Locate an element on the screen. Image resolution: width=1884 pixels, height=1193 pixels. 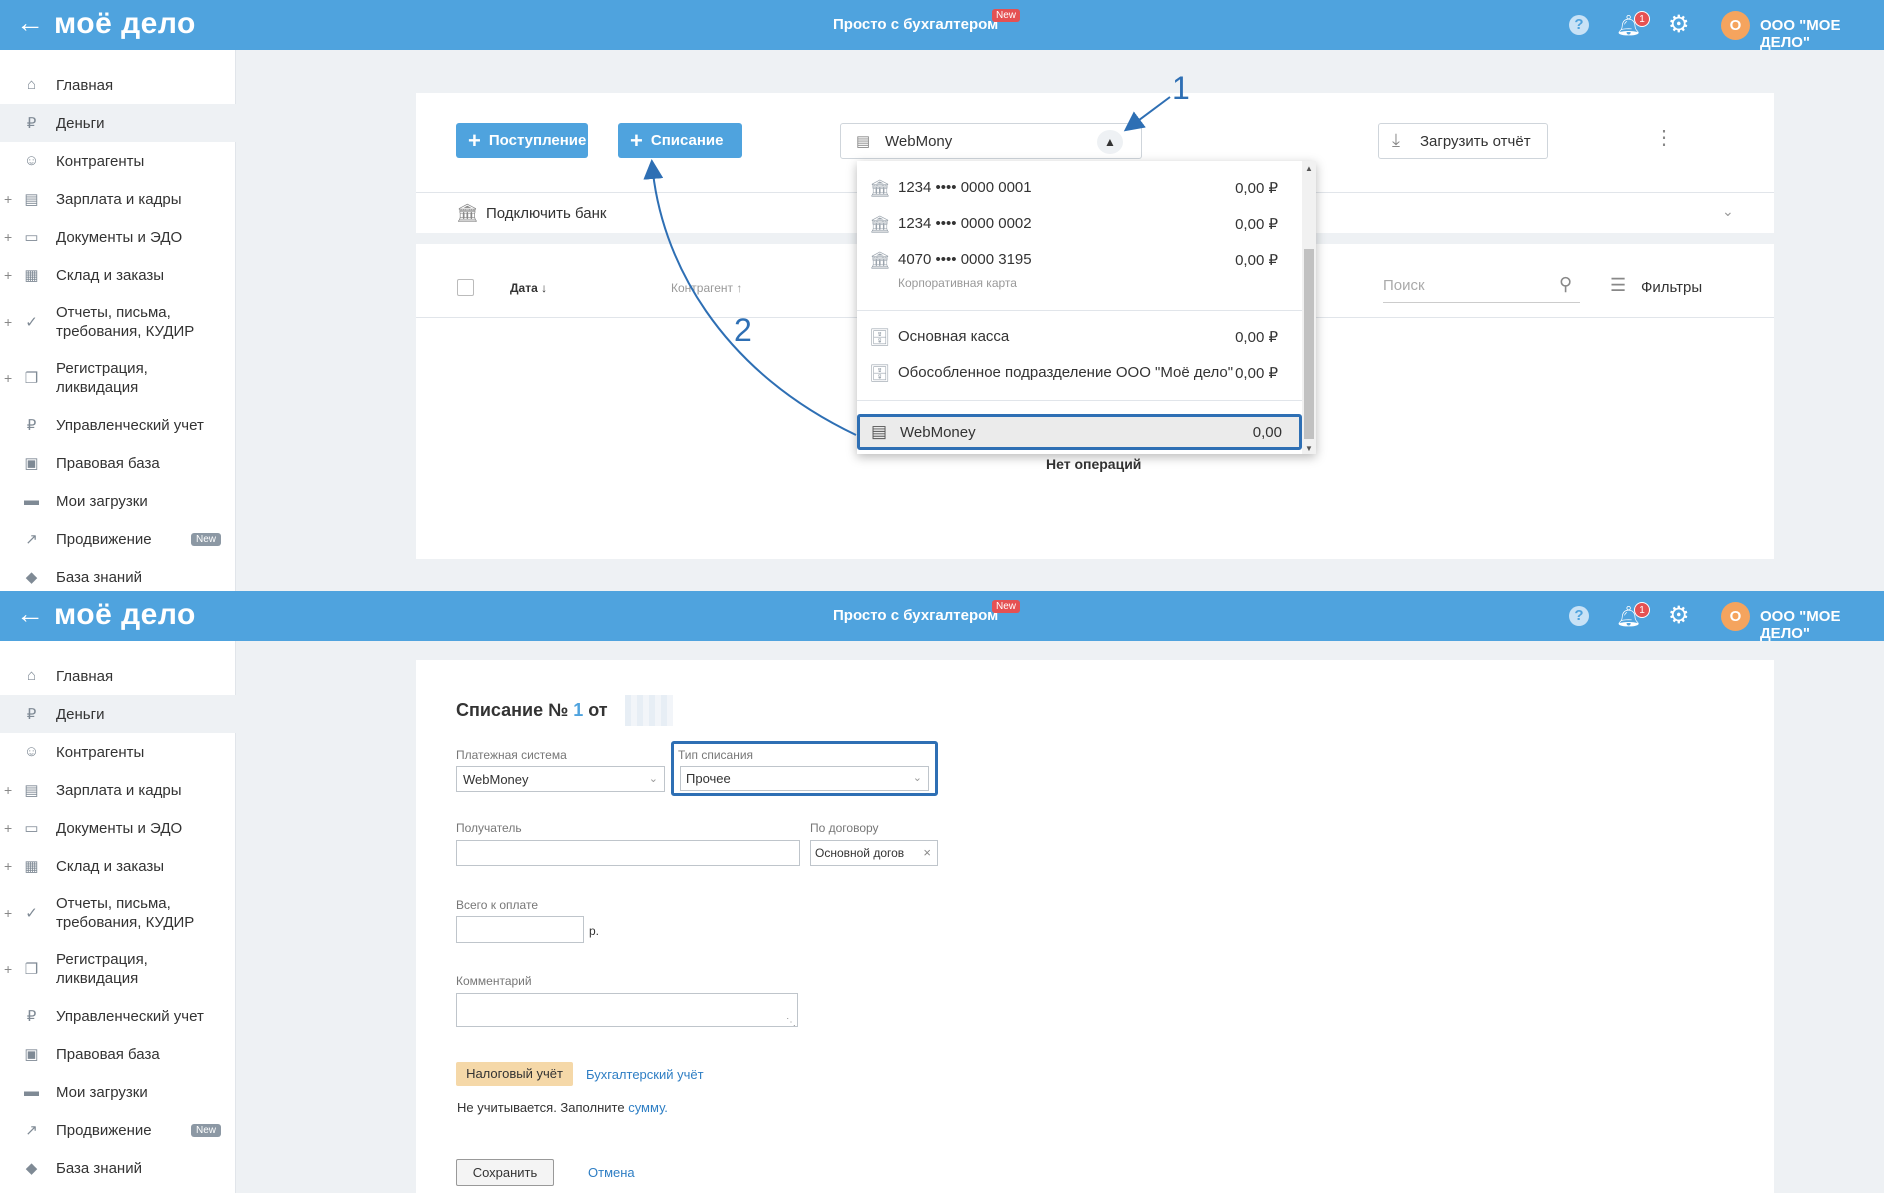
payment-system-select: WebMoney ⌄ is located at coordinates (560, 779).